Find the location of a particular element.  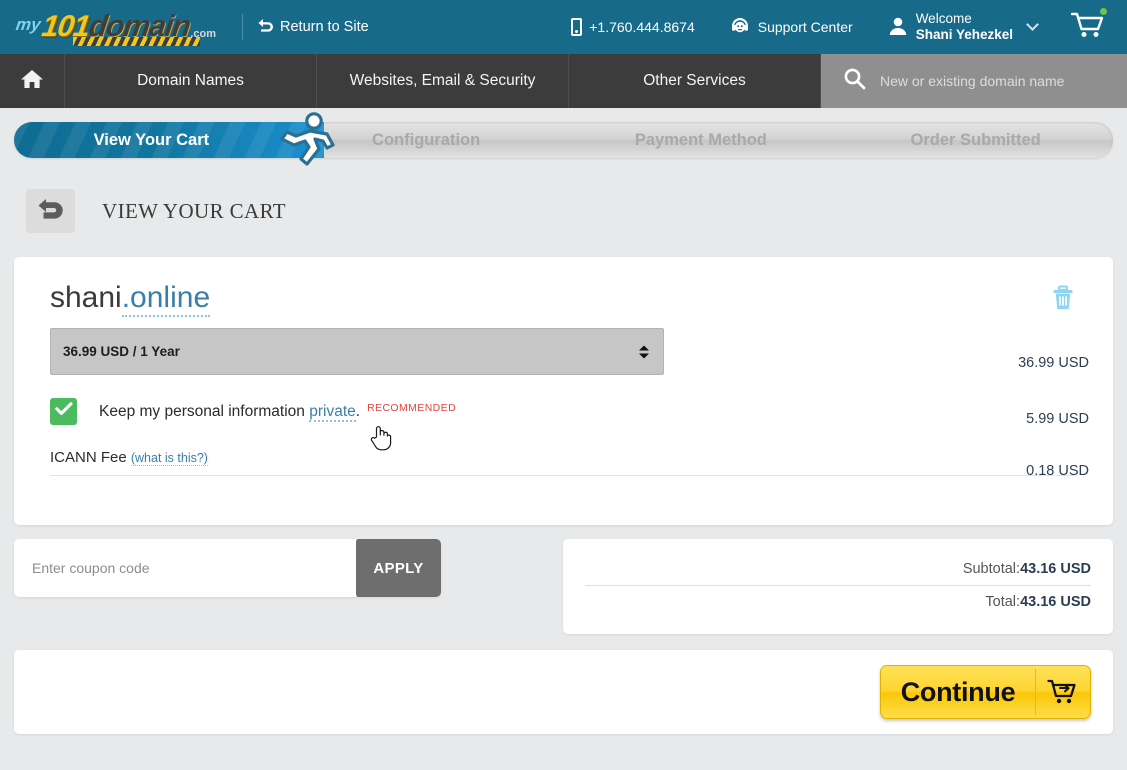

nav-label: Other Services is located at coordinates (694, 80).